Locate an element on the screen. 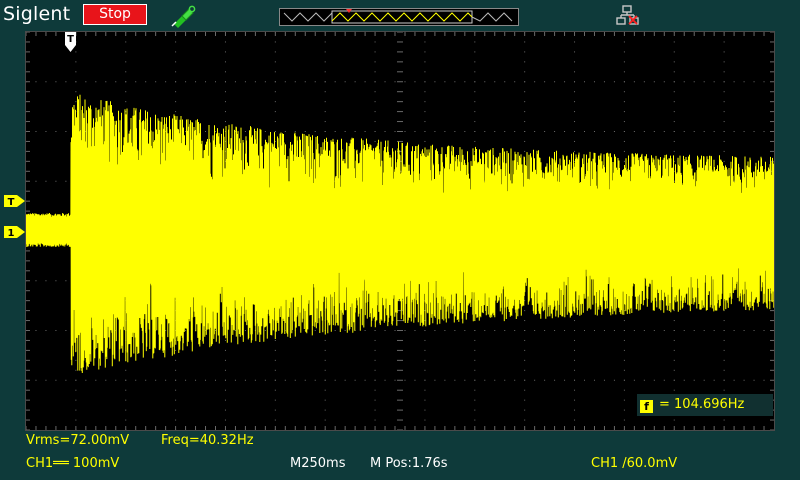 The width and height of the screenshot is (800, 480). ch1-offset-label: 1 is located at coordinates (11, 233).